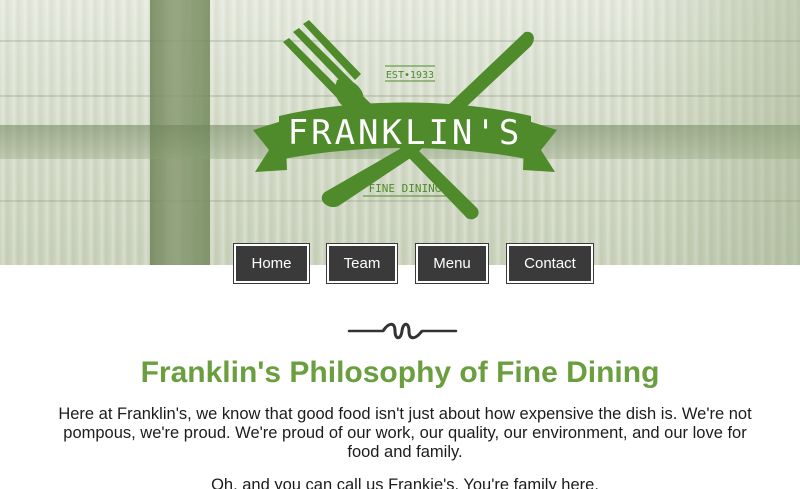  What do you see at coordinates (400, 372) in the screenshot?
I see `page-heading: Franklin's Philosophy of Fine Dining` at bounding box center [400, 372].